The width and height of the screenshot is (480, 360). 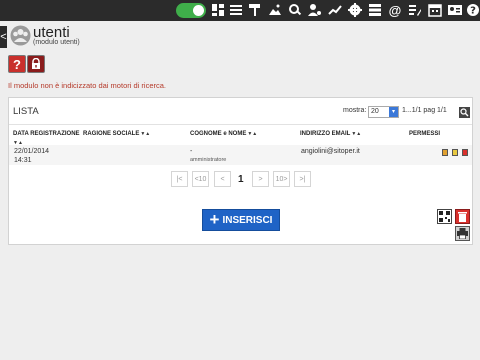 What do you see at coordinates (56, 42) in the screenshot?
I see `page-subtitle: (modulo utenti)` at bounding box center [56, 42].